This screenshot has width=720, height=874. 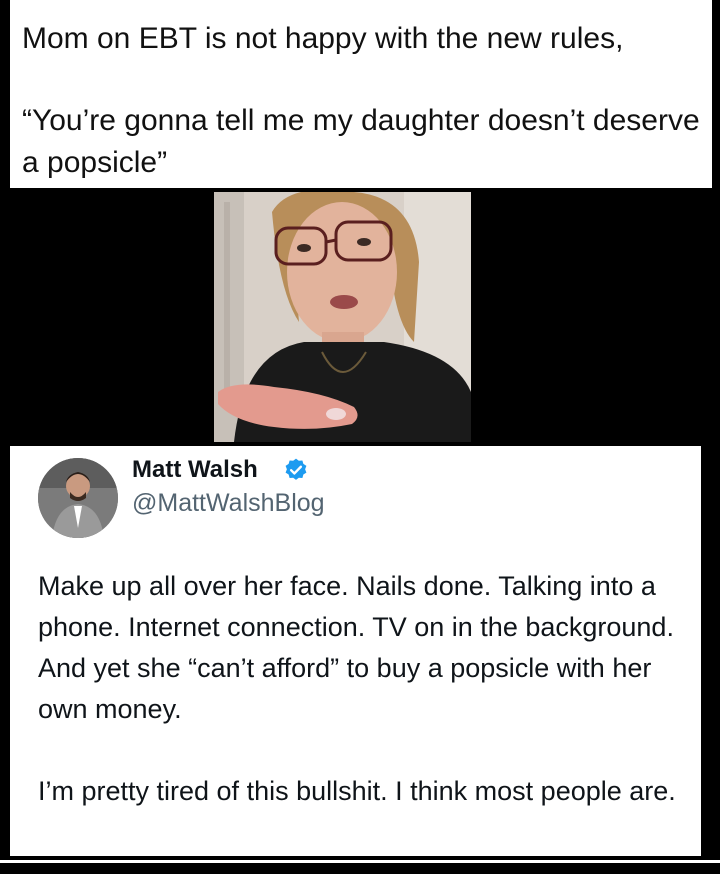 What do you see at coordinates (228, 503) in the screenshot?
I see `author-handle: @MattWalshBlog` at bounding box center [228, 503].